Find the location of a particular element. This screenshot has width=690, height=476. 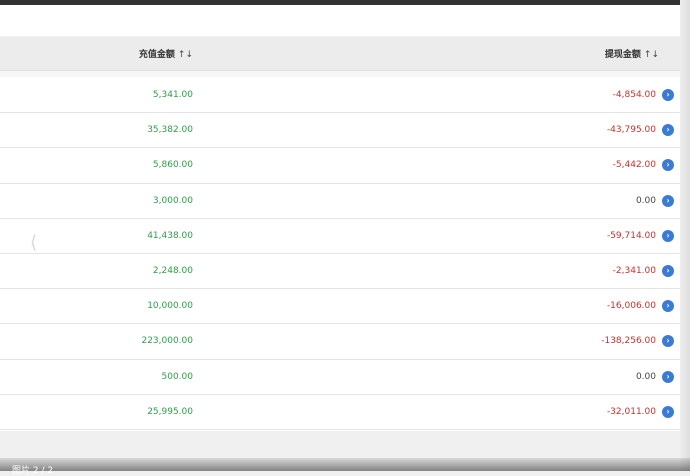

recharge-column-header: 充值金额 ↑↓ is located at coordinates (166, 53).